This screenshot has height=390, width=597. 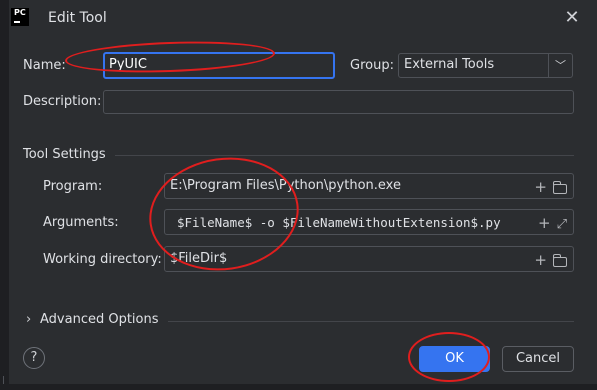 What do you see at coordinates (199, 258) in the screenshot?
I see `working-directory-value: $FileDir$` at bounding box center [199, 258].